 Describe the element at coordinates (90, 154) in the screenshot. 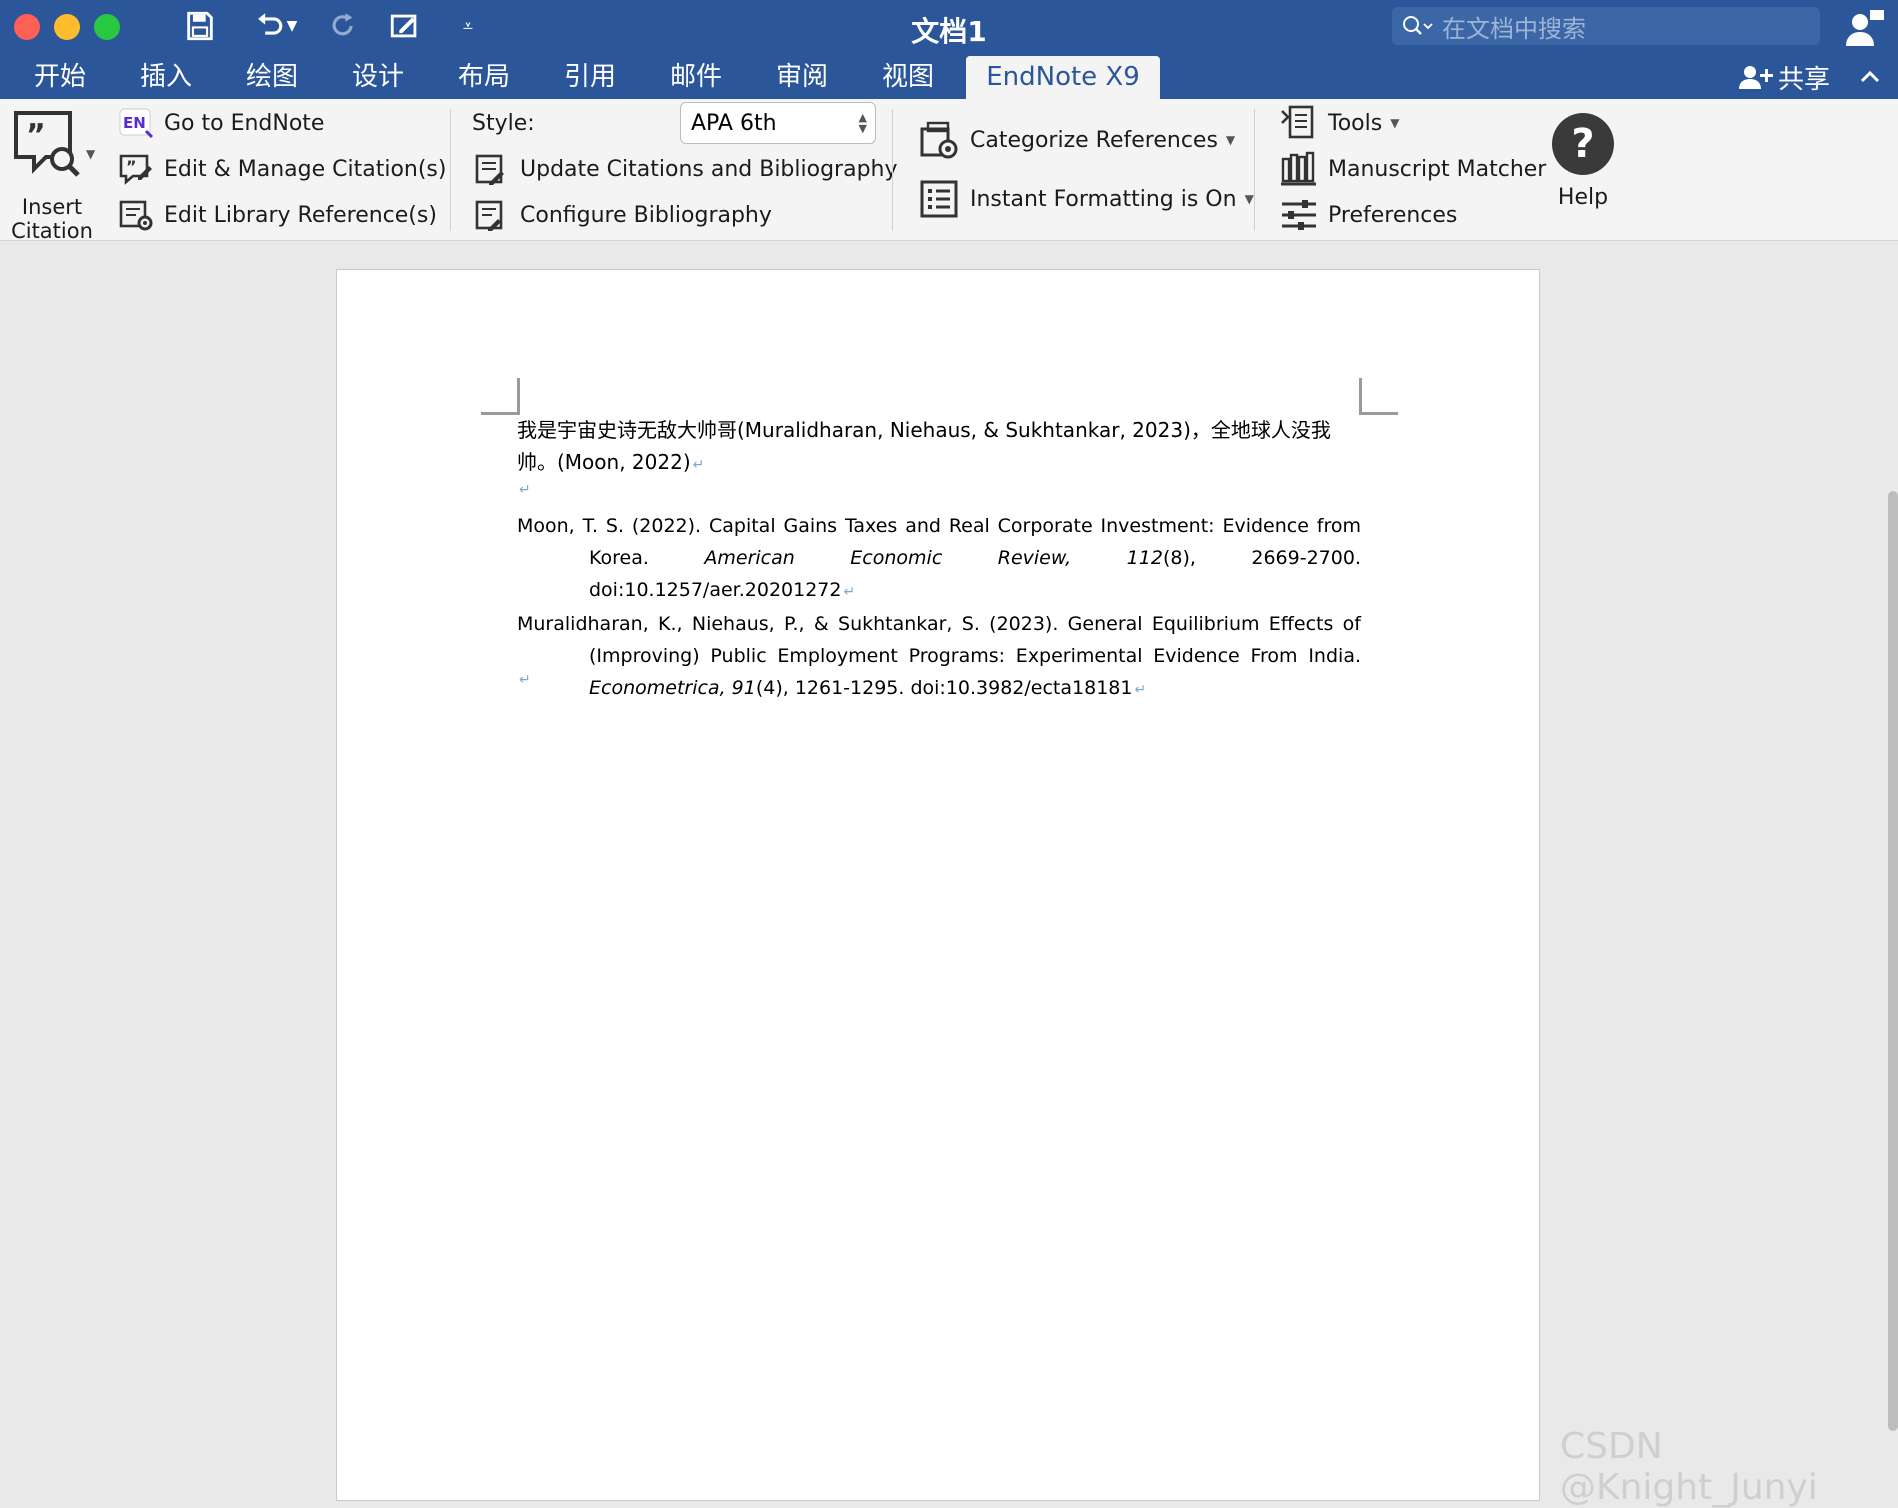

I see `insert-citation-dropdown-icon: ▼` at that location.